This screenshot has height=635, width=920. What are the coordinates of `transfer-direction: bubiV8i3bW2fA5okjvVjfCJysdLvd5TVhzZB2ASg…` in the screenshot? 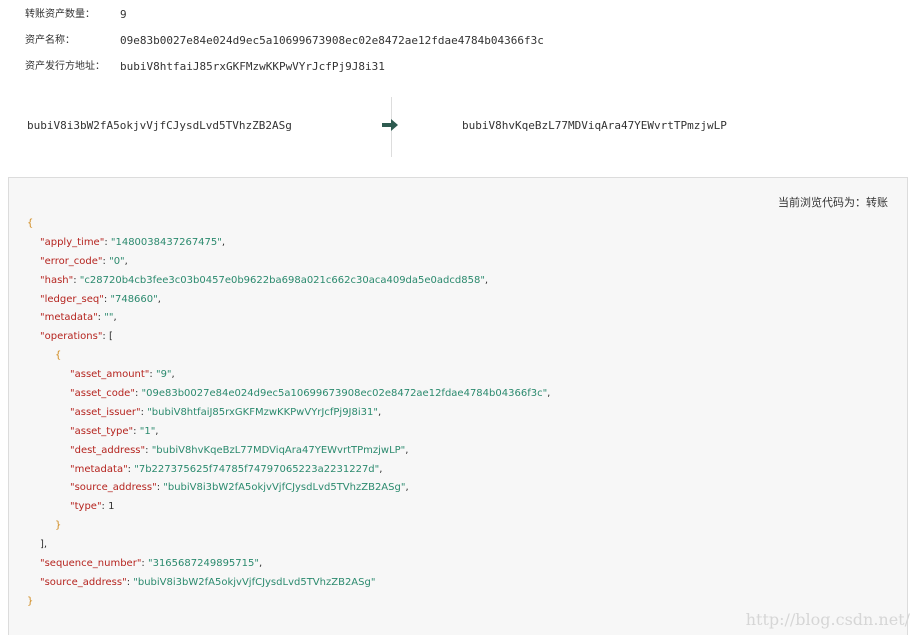 It's located at (460, 128).